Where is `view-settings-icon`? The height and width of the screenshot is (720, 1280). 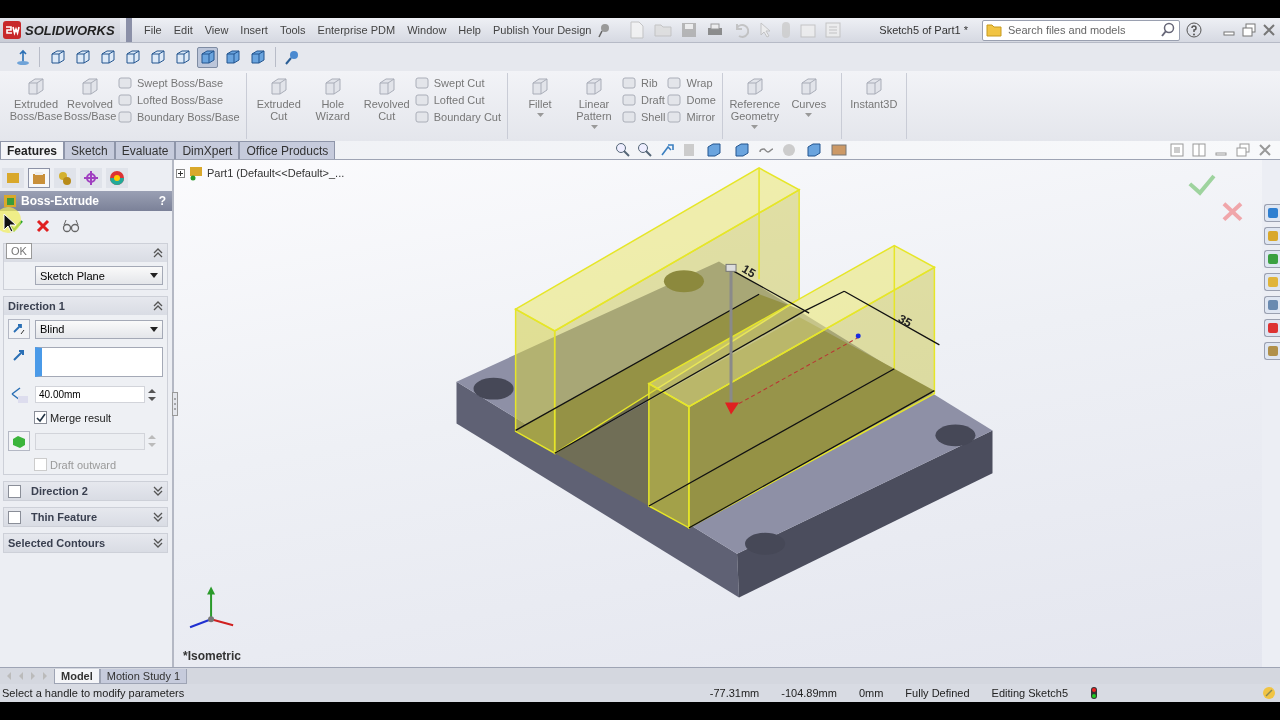 view-settings-icon is located at coordinates (839, 150).